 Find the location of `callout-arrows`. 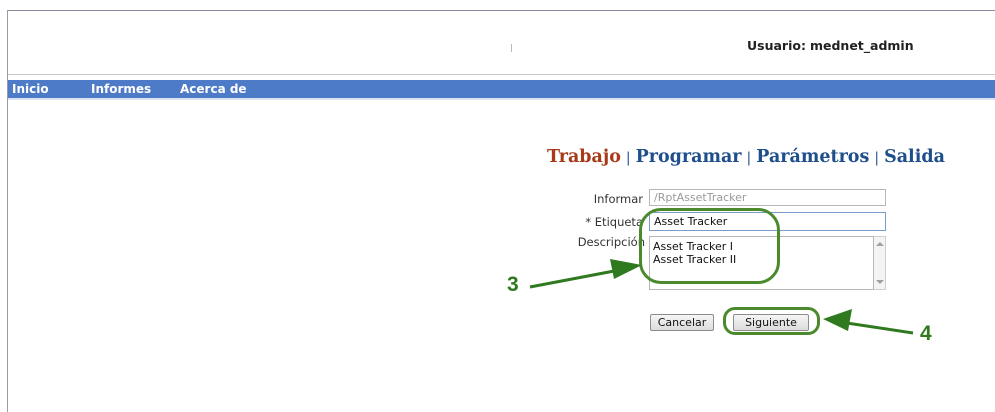

callout-arrows is located at coordinates (721, 297).